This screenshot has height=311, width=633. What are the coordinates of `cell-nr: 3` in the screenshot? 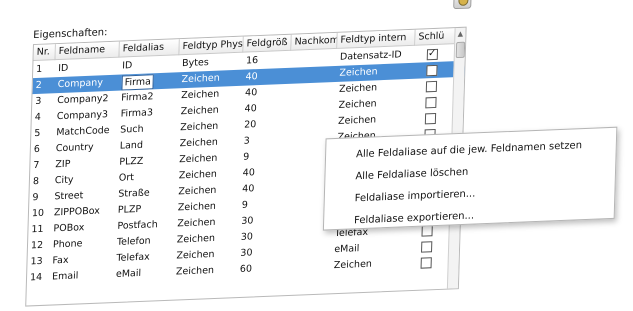 It's located at (38, 101).